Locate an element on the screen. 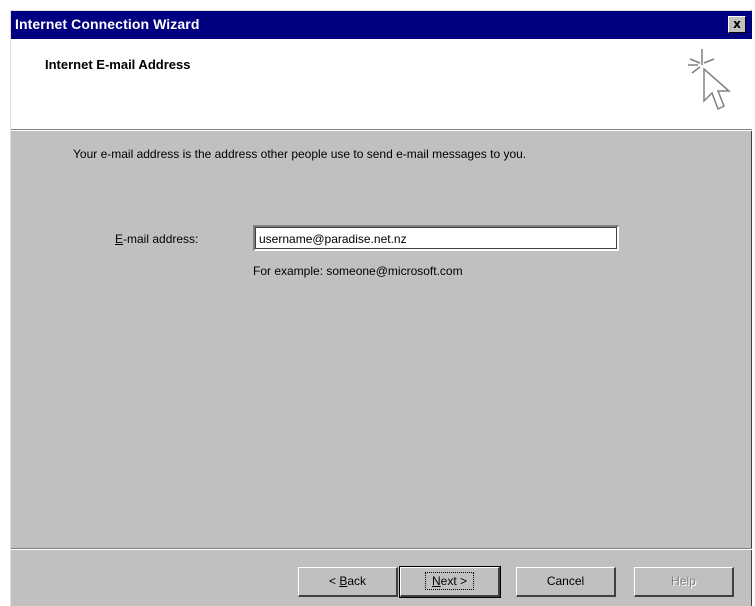  next-button: Next > is located at coordinates (450, 582).